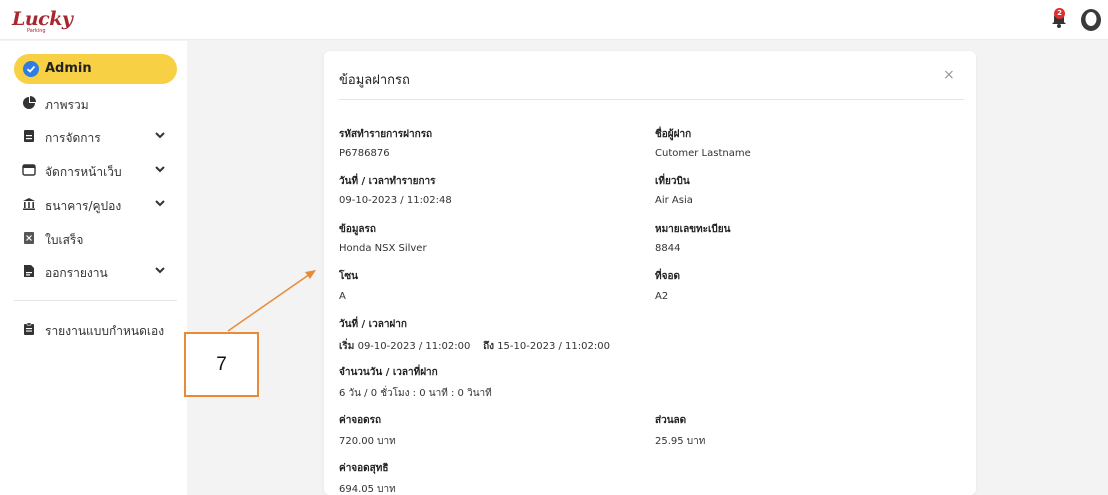 This screenshot has height=495, width=1108. What do you see at coordinates (95, 69) in the screenshot?
I see `sidebar-item-admin: Admin` at bounding box center [95, 69].